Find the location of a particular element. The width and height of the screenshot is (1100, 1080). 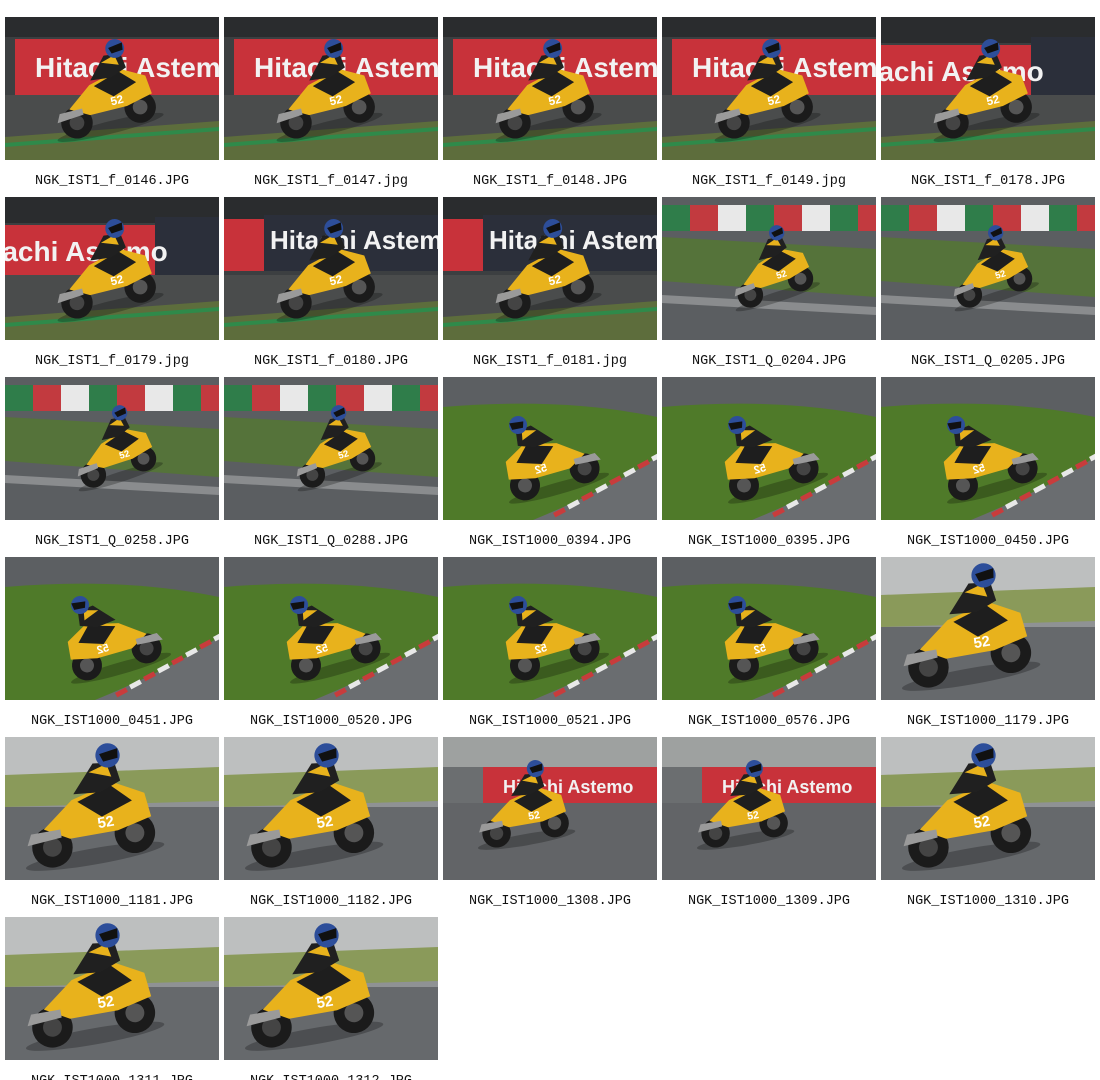

thumbnail-filename: NGK_IST1000_0394.JPG is located at coordinates (550, 541).